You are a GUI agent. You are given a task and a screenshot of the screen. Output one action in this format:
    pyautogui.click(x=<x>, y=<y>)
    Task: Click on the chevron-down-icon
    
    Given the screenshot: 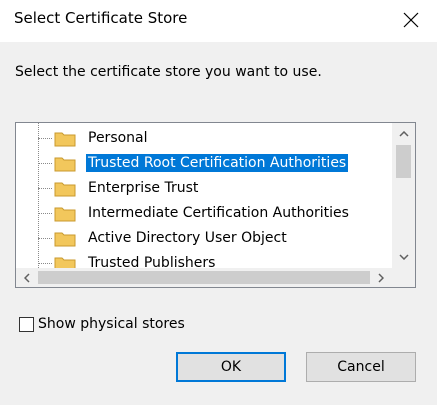 What is the action you would take?
    pyautogui.click(x=403, y=257)
    